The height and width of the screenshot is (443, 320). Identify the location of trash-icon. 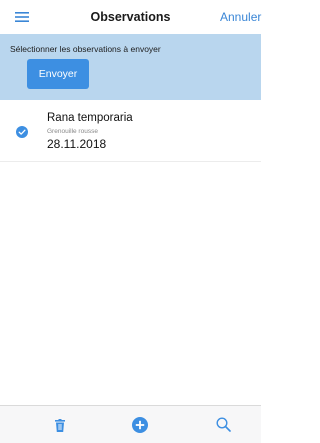
(60, 425).